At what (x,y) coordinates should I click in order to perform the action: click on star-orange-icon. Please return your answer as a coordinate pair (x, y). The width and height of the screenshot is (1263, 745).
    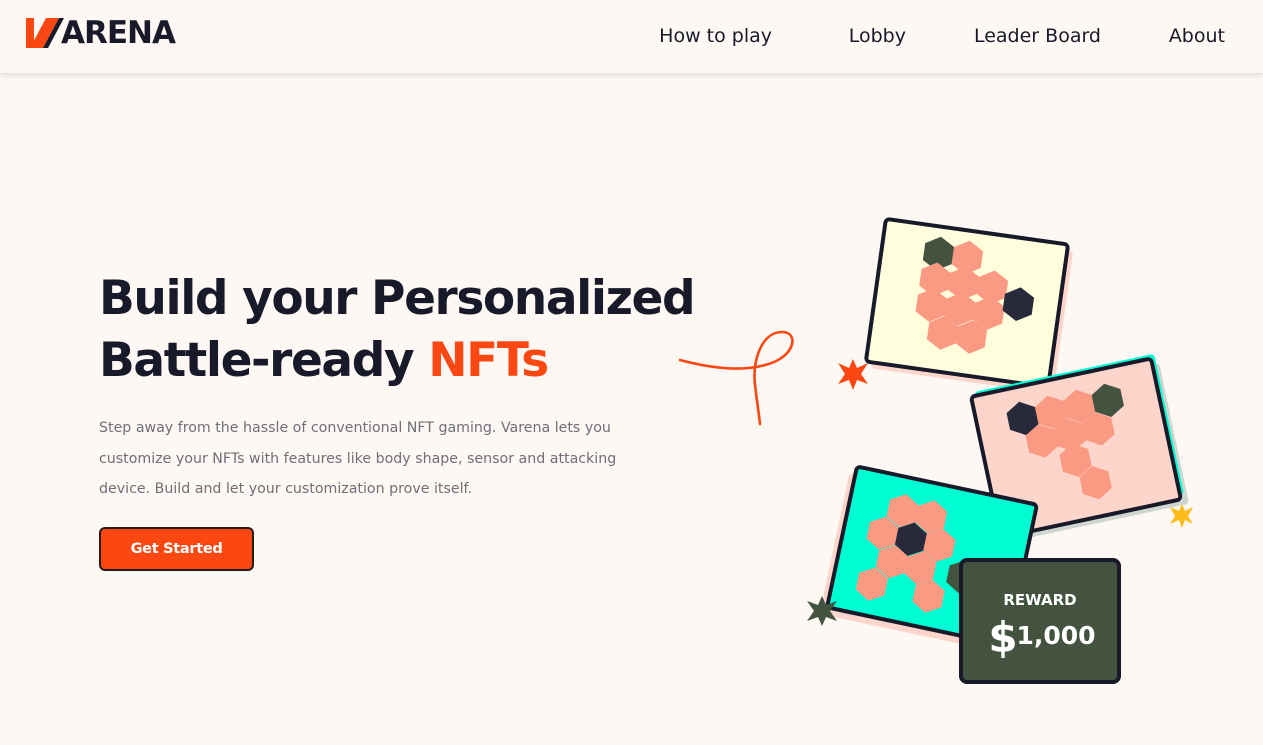
    Looking at the image, I should click on (853, 374).